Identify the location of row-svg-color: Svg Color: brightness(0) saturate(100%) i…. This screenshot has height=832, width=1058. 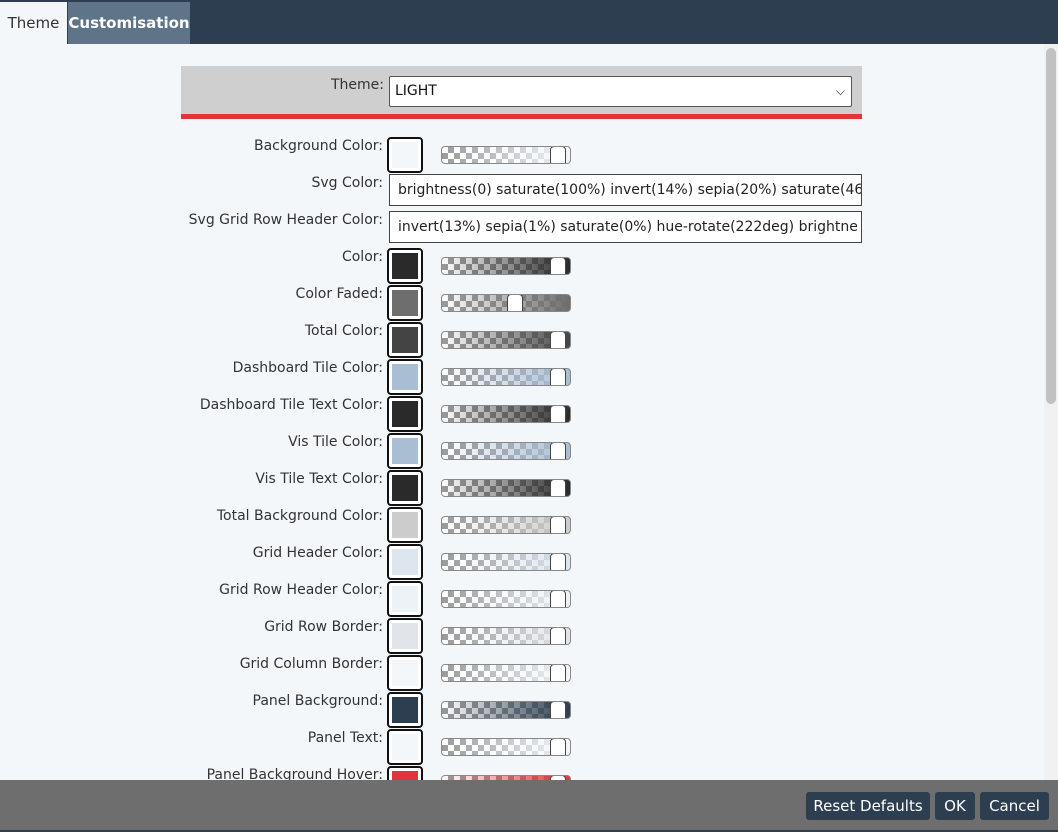
(520, 192).